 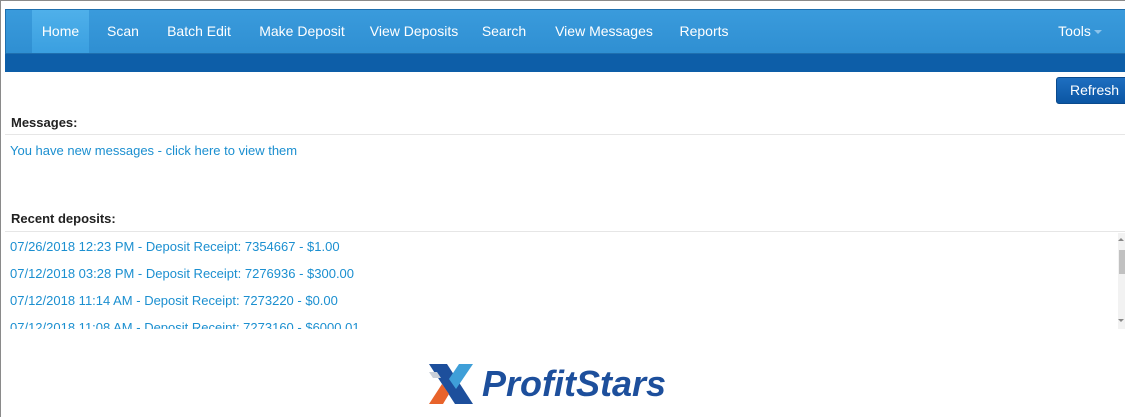 I want to click on refresh-button: Refresh, so click(x=1090, y=90).